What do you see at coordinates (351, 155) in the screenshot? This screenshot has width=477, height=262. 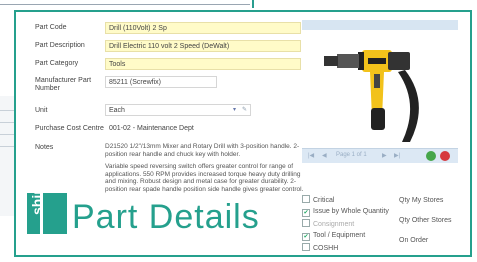 I see `page-indicator: Page 1 of 1` at bounding box center [351, 155].